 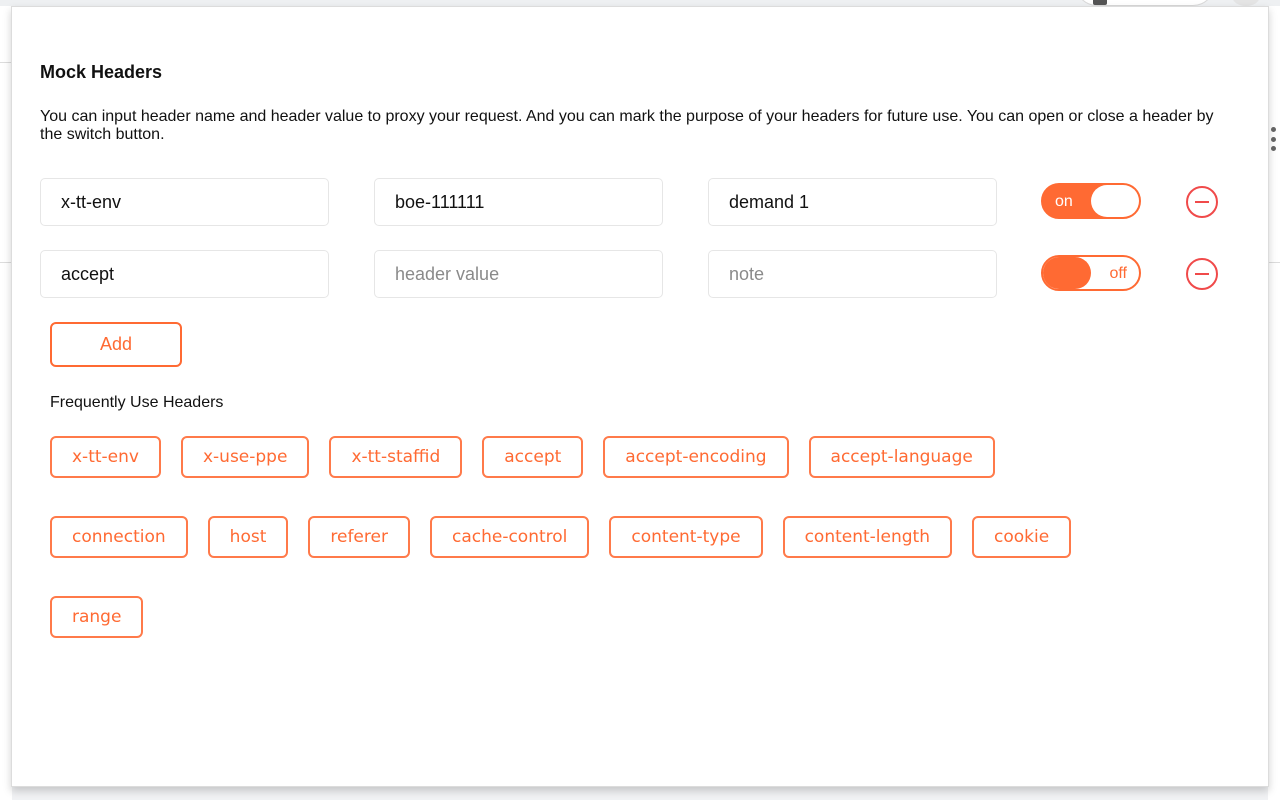 I want to click on frequent-header-chip: x-tt-env, so click(x=105, y=457).